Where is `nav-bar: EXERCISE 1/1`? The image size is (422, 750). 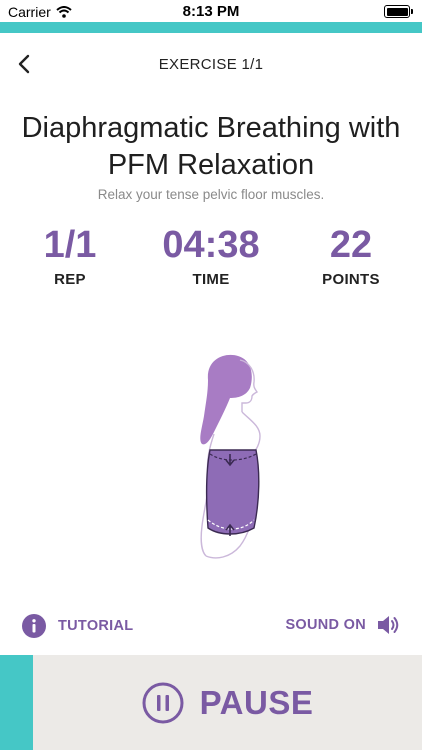 nav-bar: EXERCISE 1/1 is located at coordinates (211, 64).